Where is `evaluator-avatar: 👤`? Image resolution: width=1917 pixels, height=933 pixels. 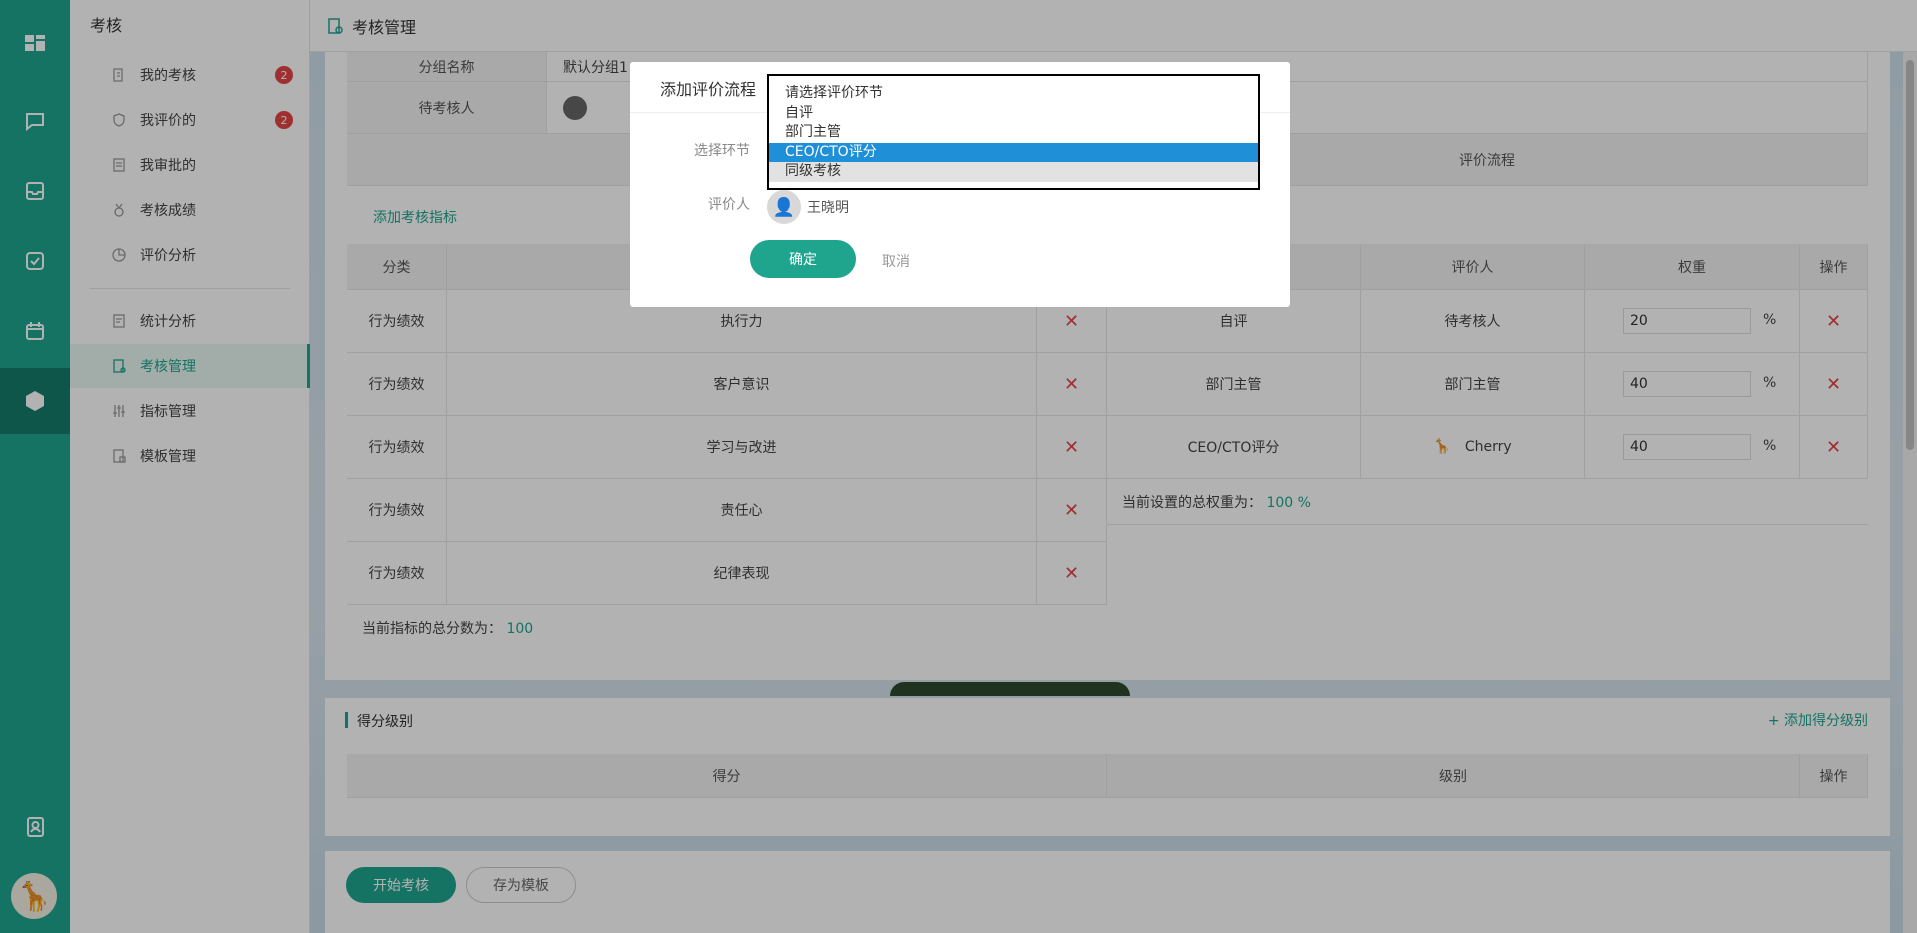 evaluator-avatar: 👤 is located at coordinates (784, 207).